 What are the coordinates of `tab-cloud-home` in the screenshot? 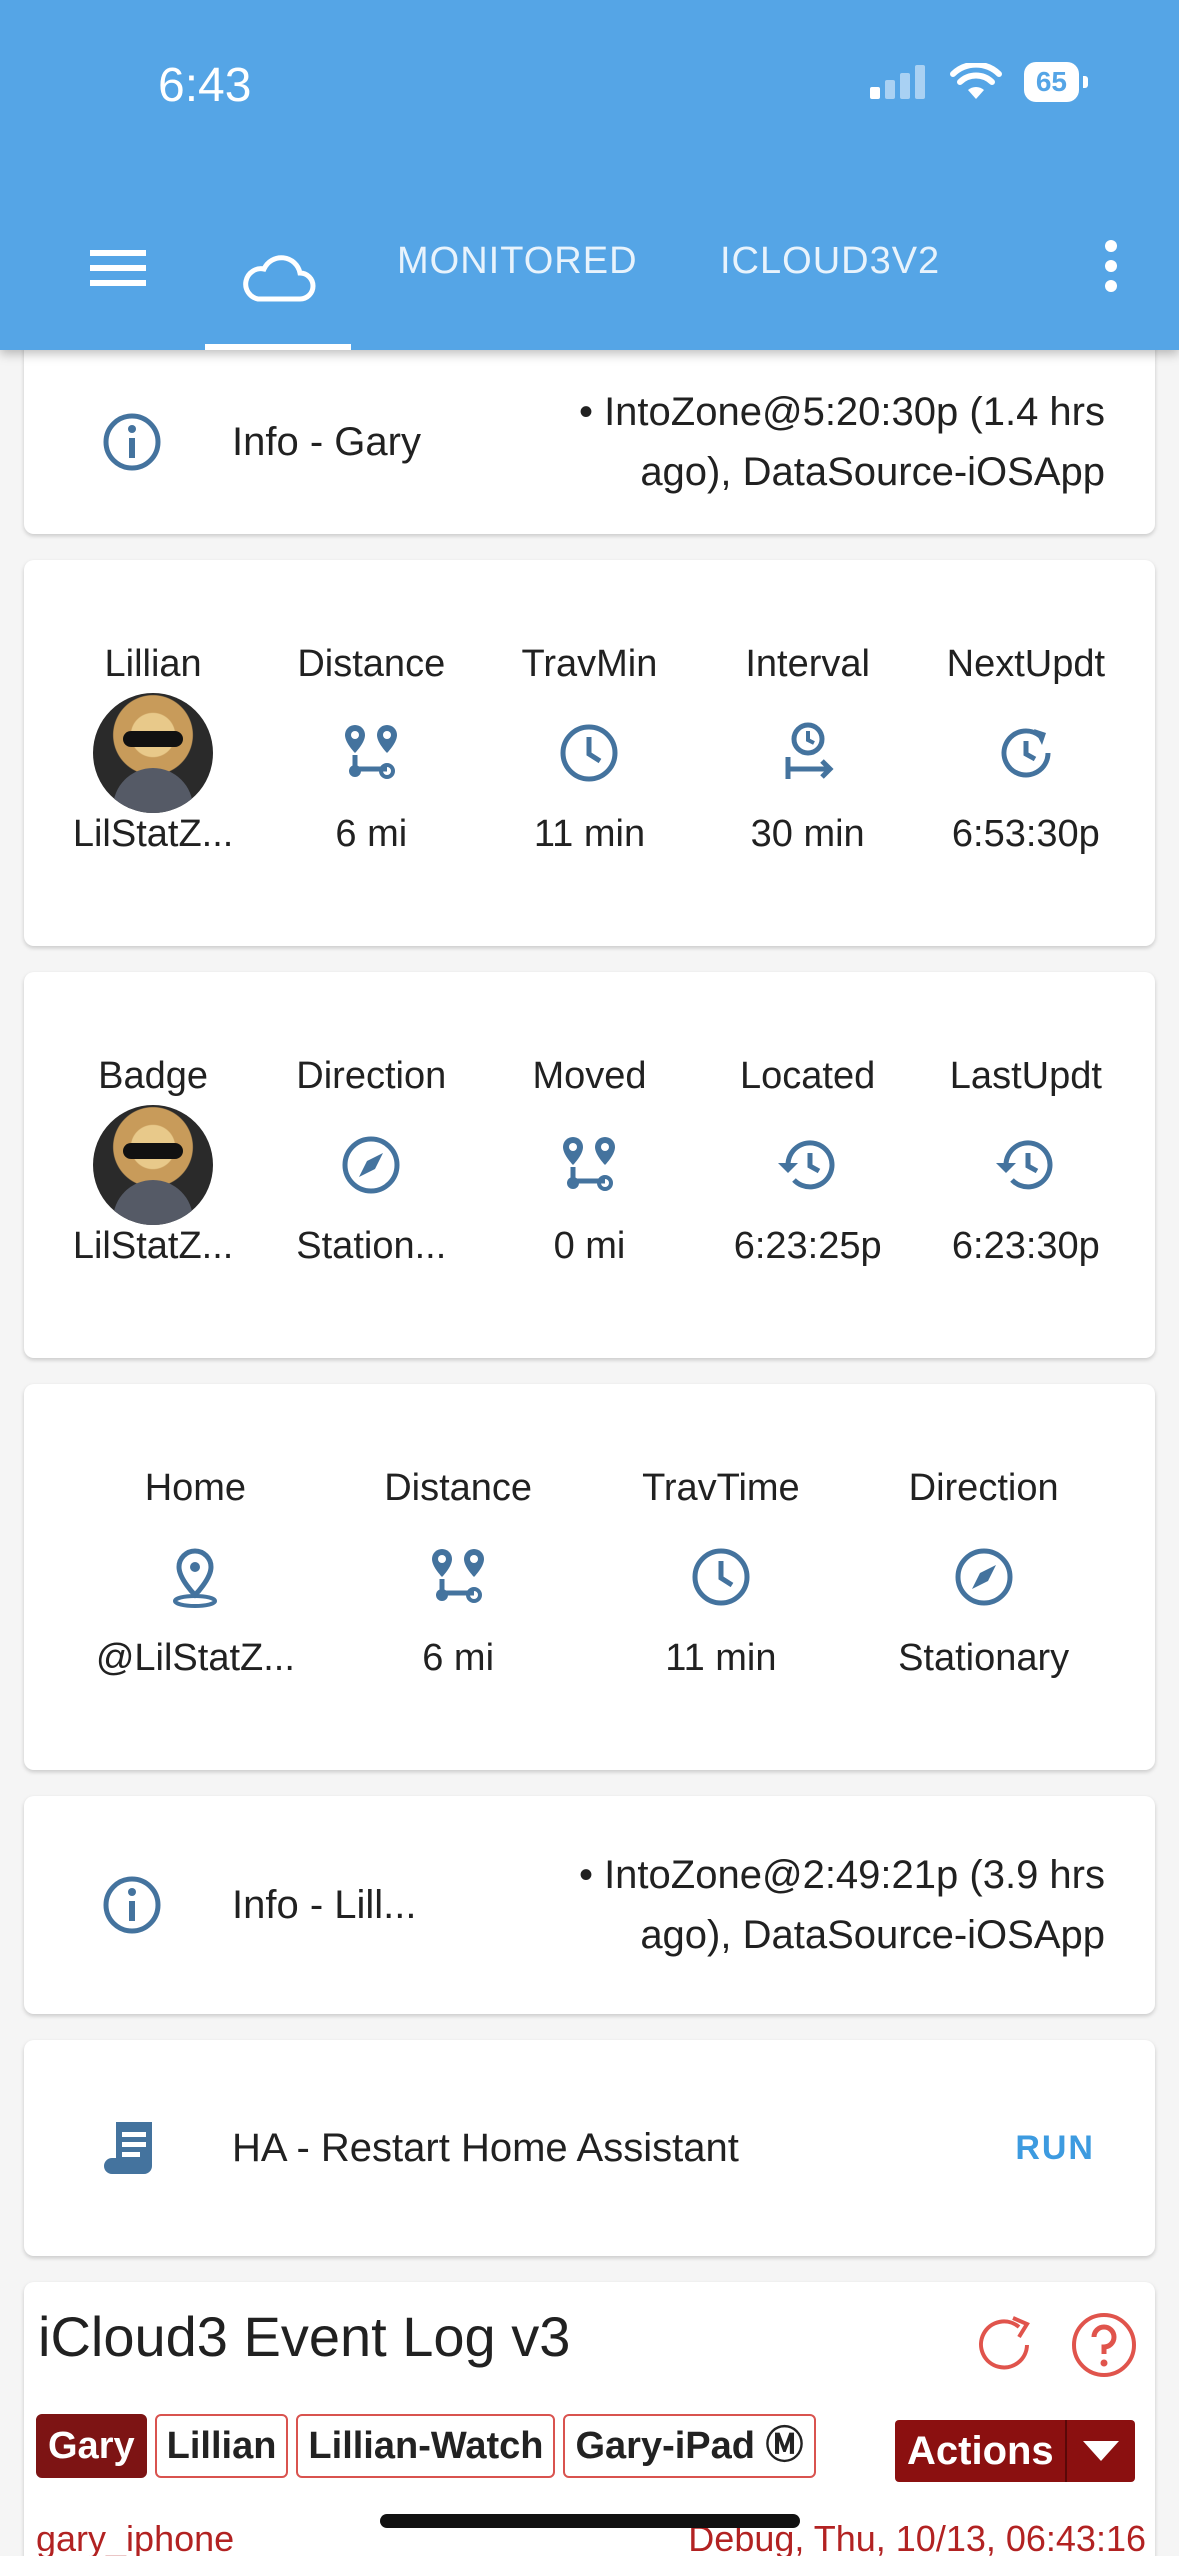 It's located at (278, 280).